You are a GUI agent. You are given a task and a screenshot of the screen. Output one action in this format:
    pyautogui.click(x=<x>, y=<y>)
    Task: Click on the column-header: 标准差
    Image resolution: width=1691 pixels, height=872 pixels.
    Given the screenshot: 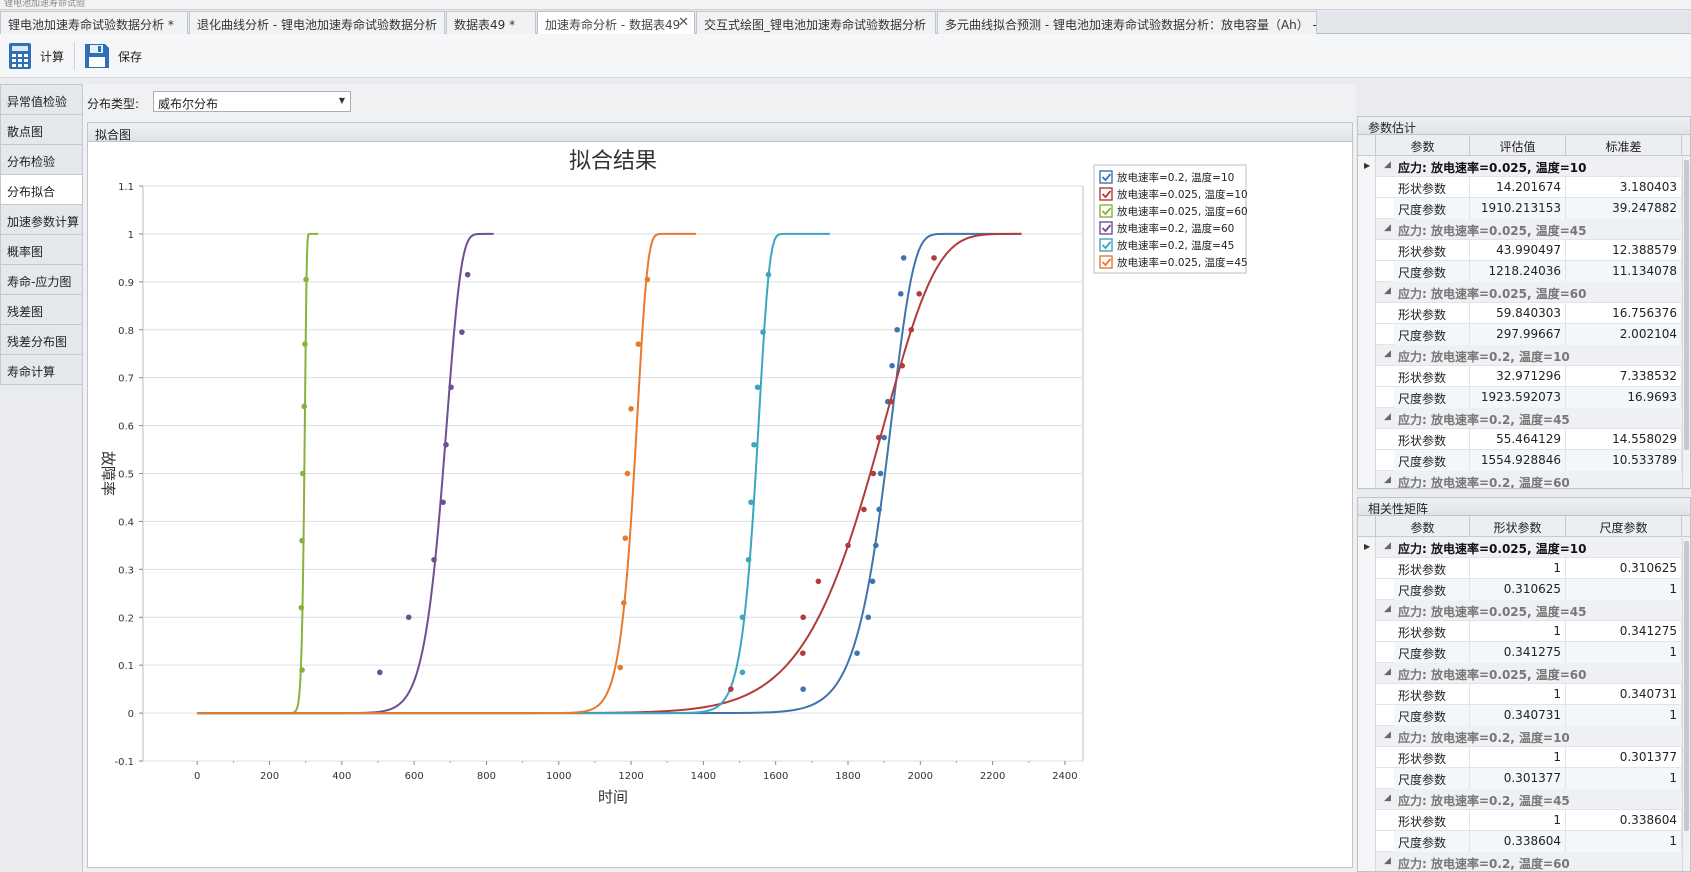 What is the action you would take?
    pyautogui.click(x=1624, y=145)
    